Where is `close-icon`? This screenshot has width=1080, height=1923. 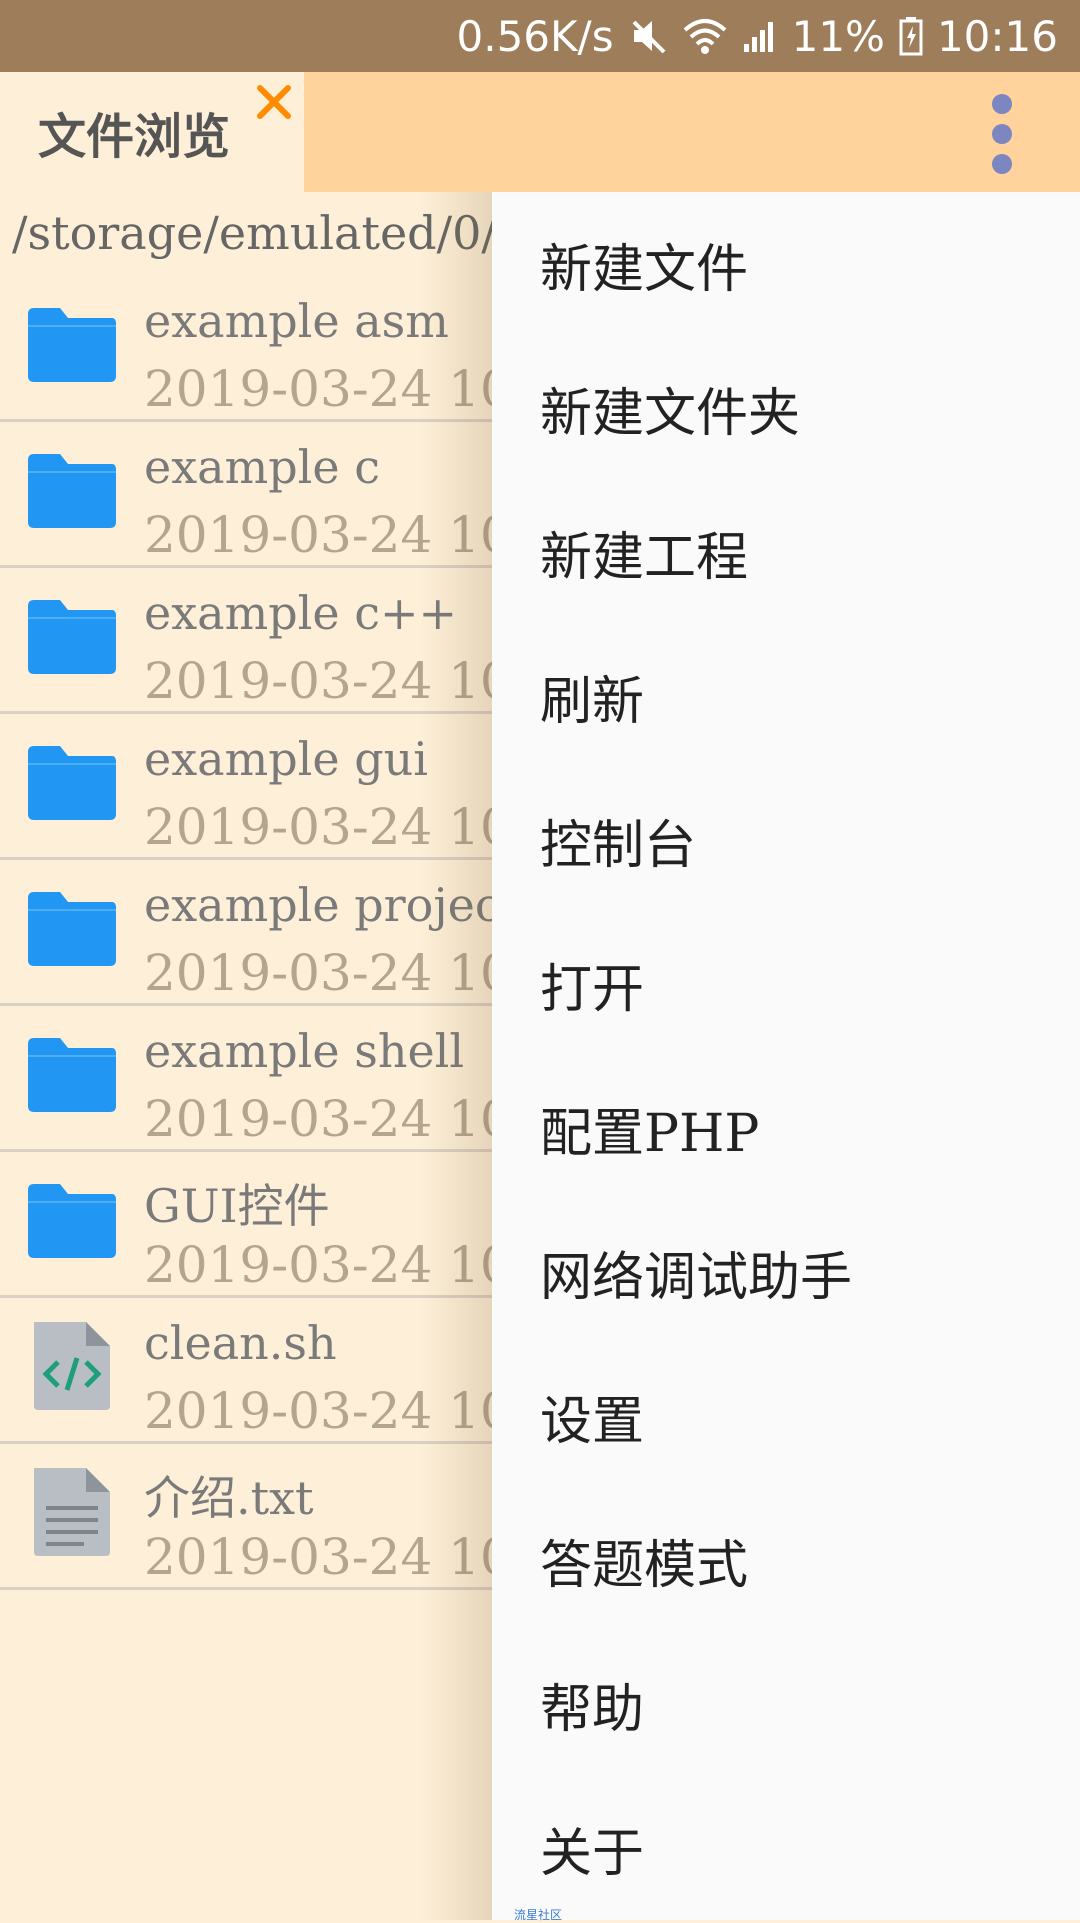 close-icon is located at coordinates (274, 102).